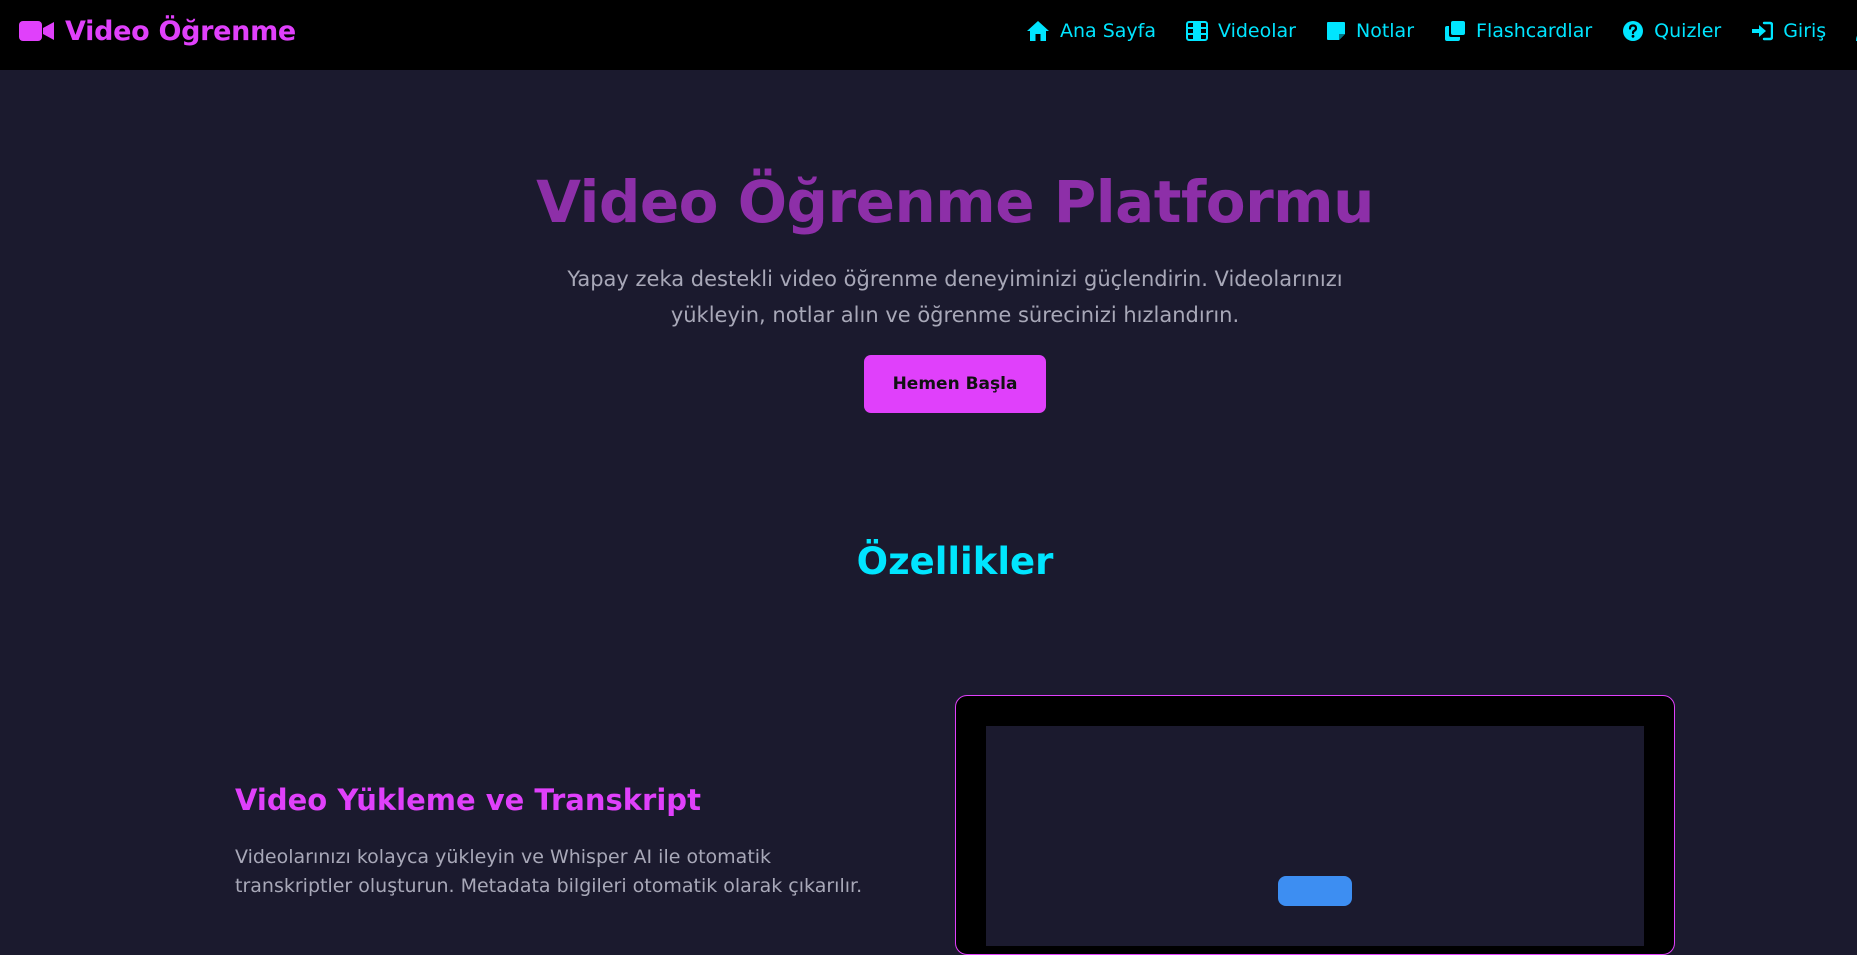 The width and height of the screenshot is (1857, 955). Describe the element at coordinates (1455, 31) in the screenshot. I see `clone-icon` at that location.